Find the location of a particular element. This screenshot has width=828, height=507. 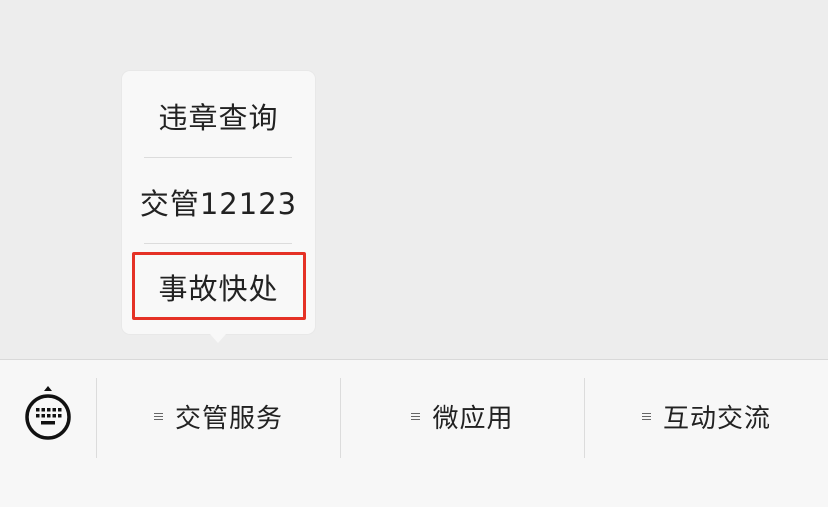

submenu-item-violation-query: 违章查询 is located at coordinates (218, 118).